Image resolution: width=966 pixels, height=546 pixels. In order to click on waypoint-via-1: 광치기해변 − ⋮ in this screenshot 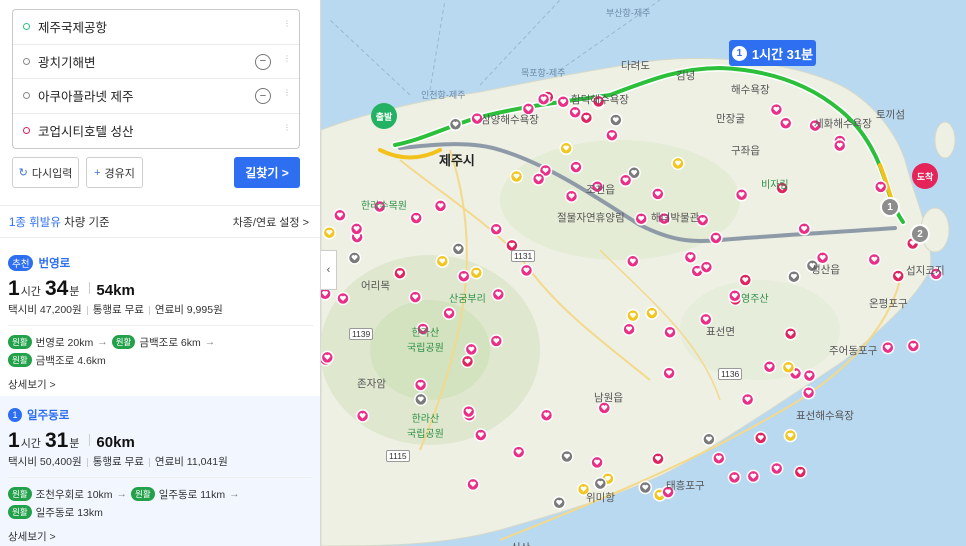, I will do `click(156, 62)`.